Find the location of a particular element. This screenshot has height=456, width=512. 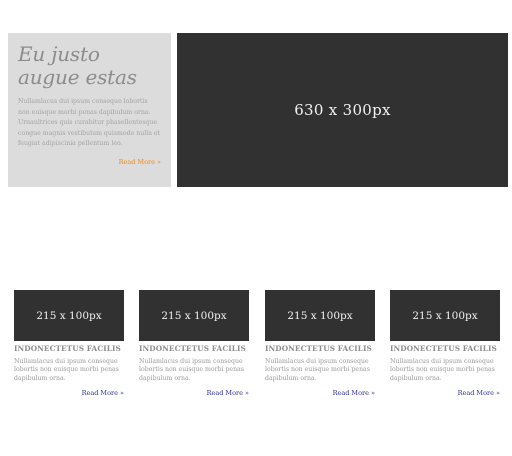

featured-image-size-label: 630 x 300px is located at coordinates (342, 110).